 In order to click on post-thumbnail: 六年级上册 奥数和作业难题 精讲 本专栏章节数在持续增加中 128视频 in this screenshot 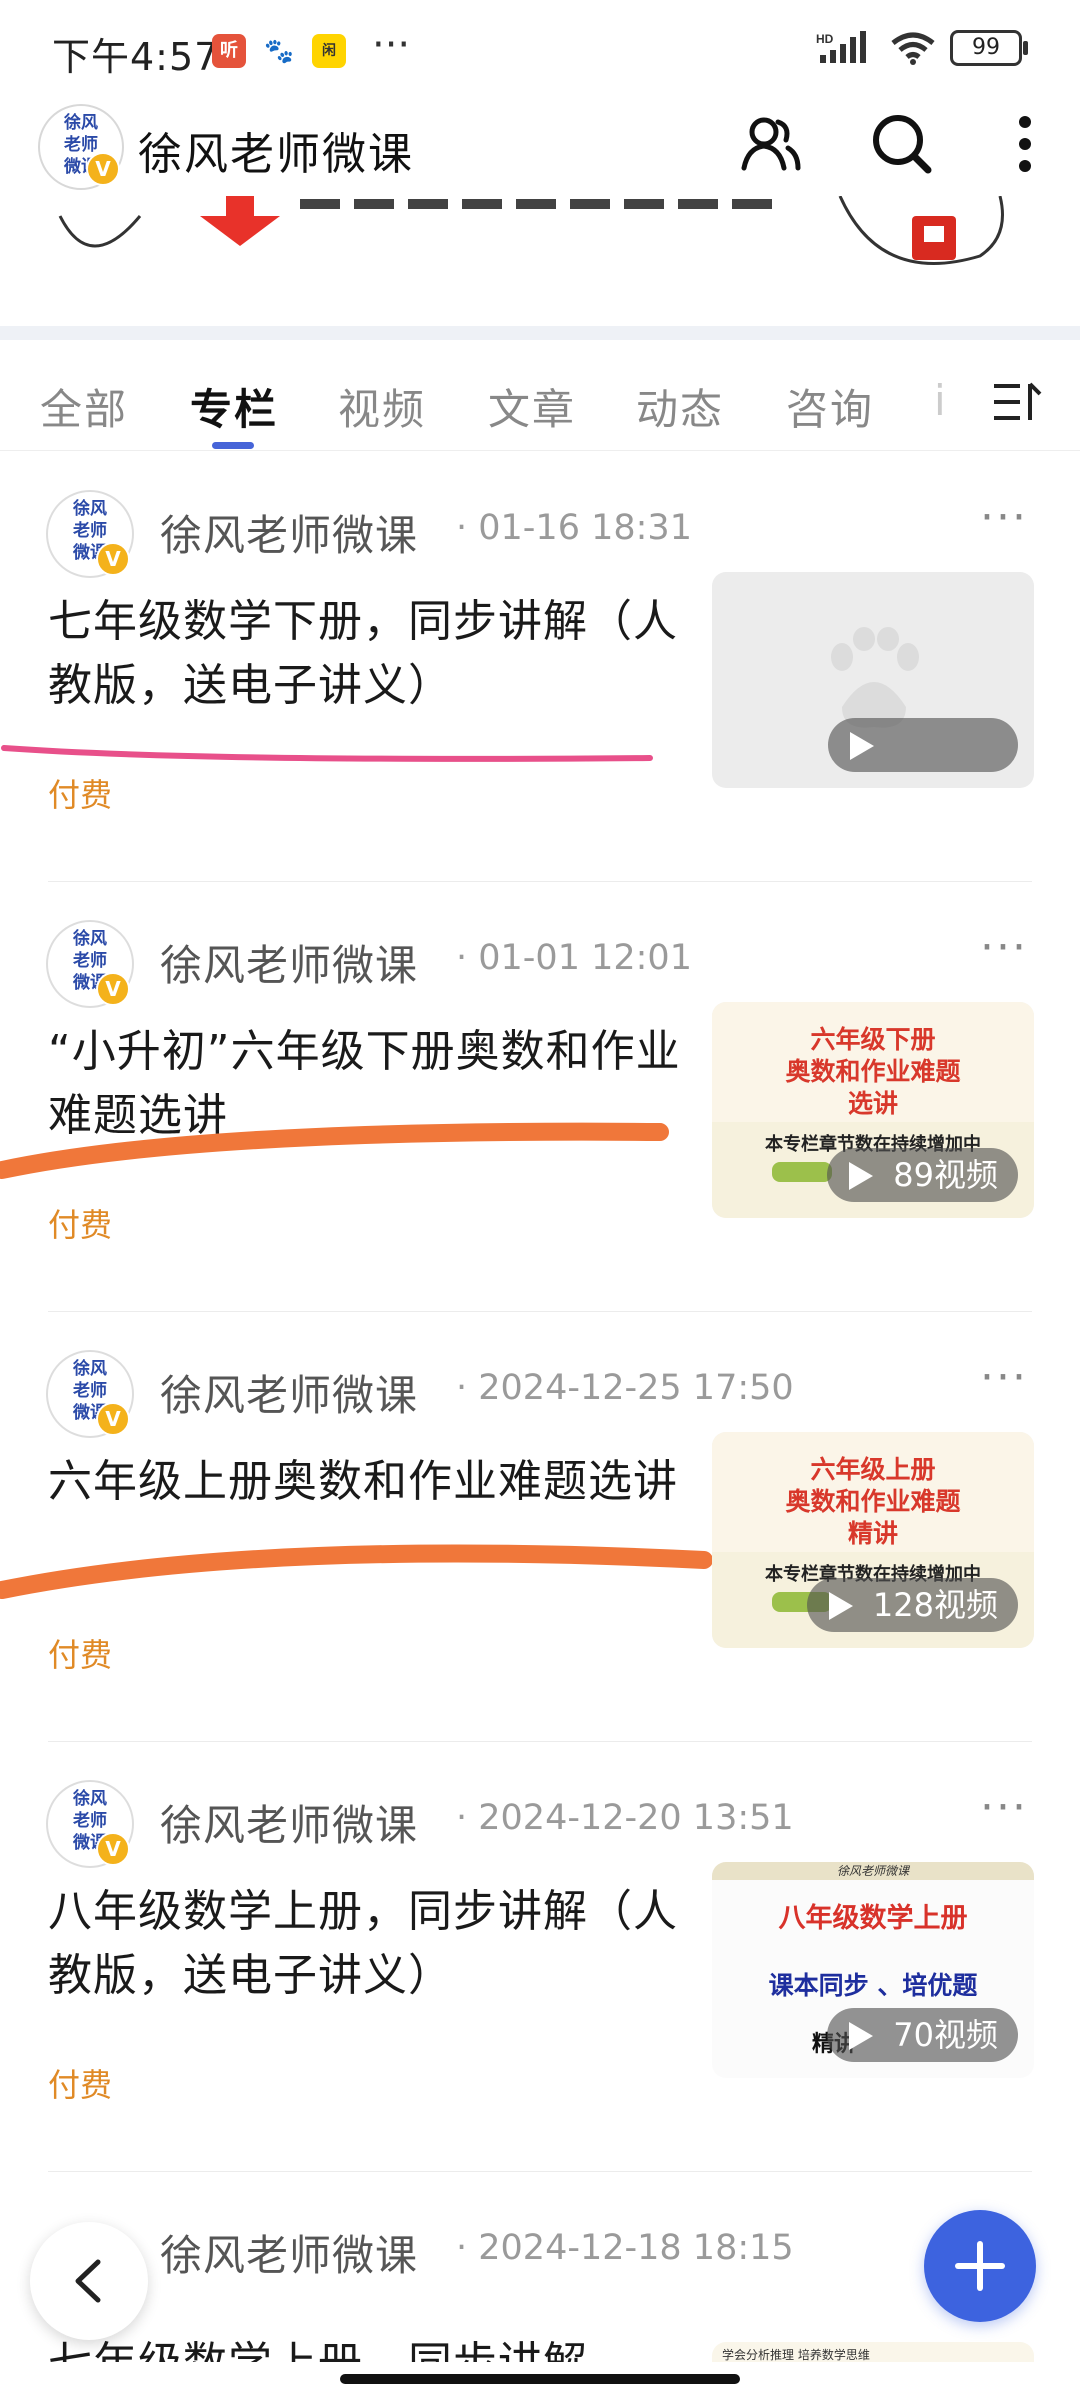, I will do `click(873, 1540)`.